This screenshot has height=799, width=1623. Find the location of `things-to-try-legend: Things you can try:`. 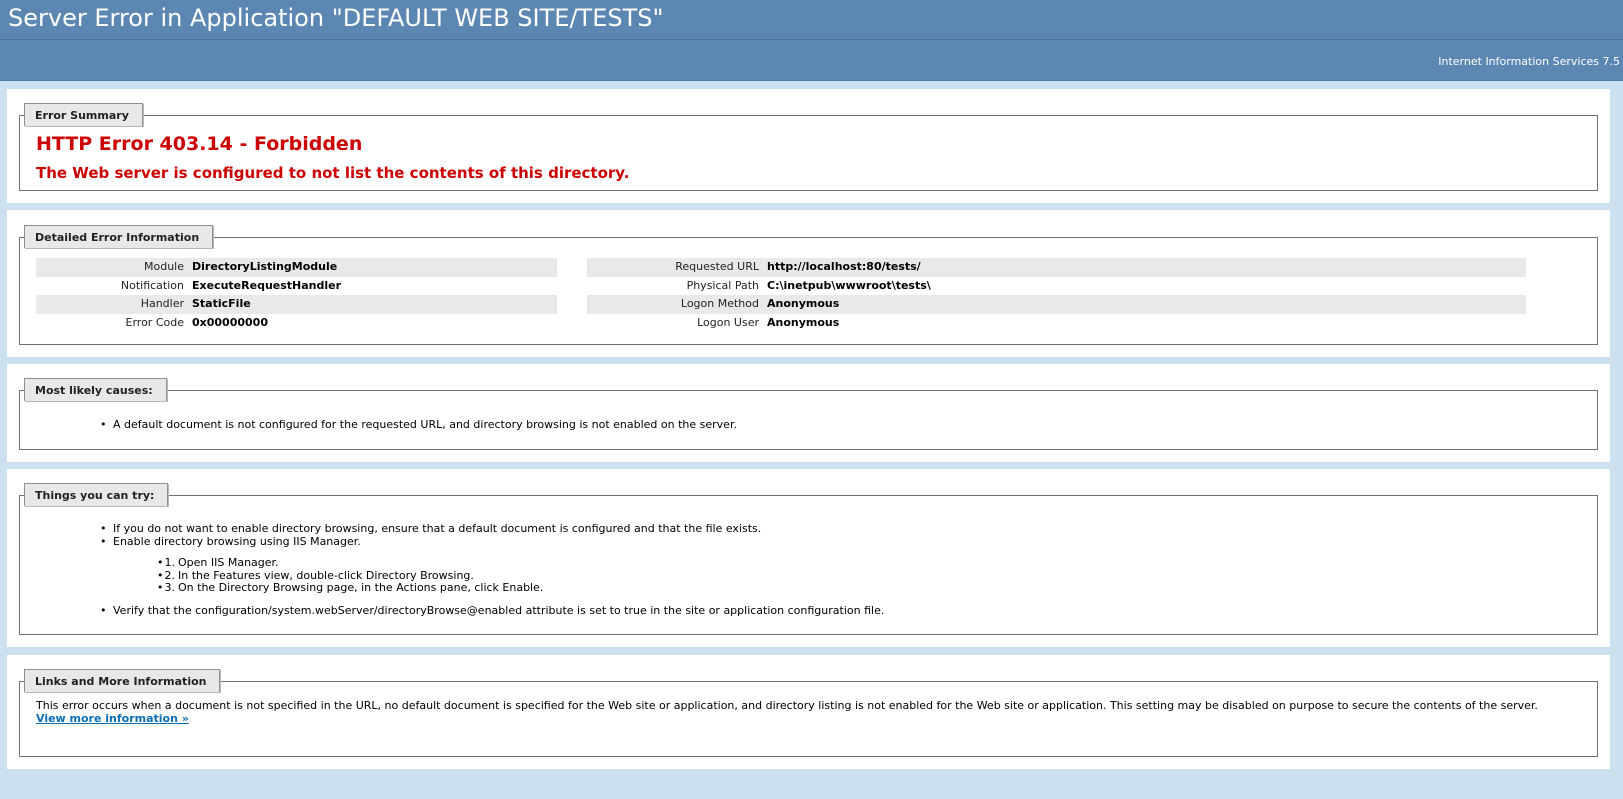

things-to-try-legend: Things you can try: is located at coordinates (96, 494).